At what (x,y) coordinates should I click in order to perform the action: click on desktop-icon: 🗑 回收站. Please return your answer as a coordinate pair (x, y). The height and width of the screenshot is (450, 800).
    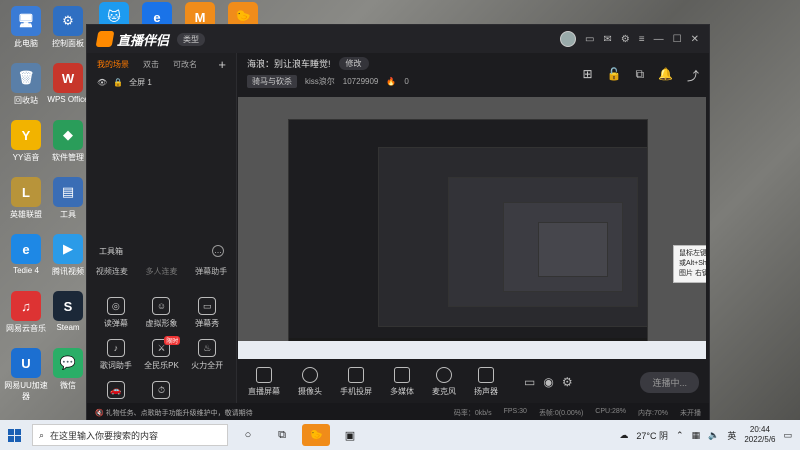
    Looking at the image, I should click on (26, 84).